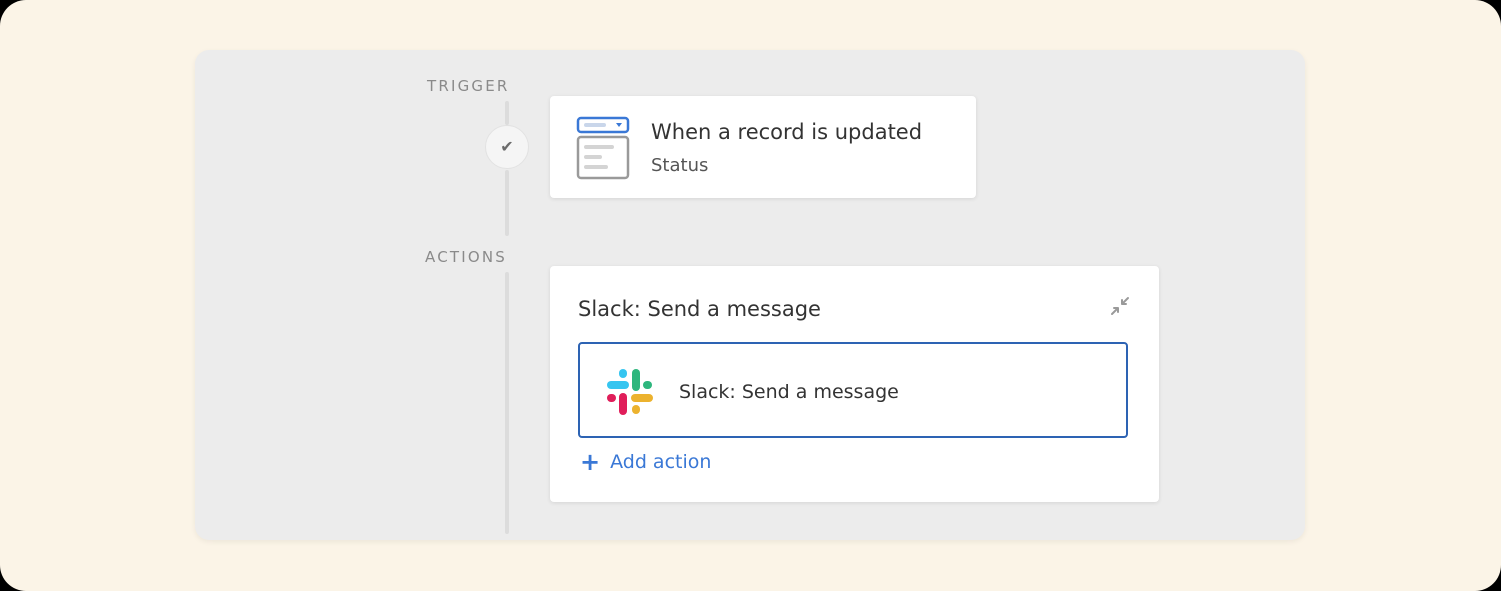 This screenshot has width=1501, height=591. What do you see at coordinates (507, 147) in the screenshot?
I see `trigger-check-icon: ✔` at bounding box center [507, 147].